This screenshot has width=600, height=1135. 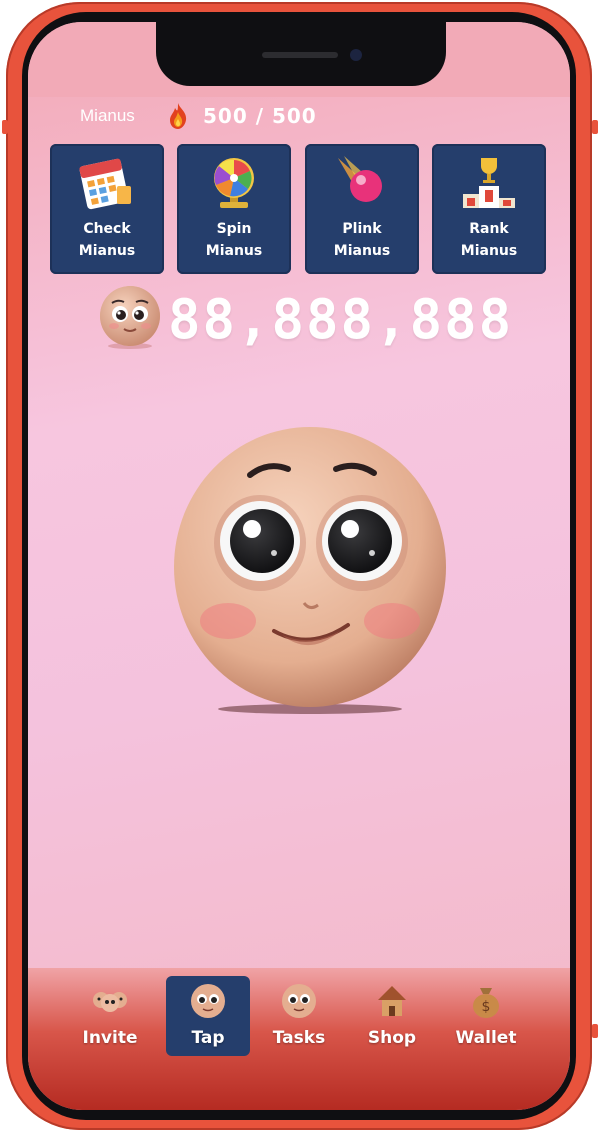 I want to click on nav-label: Wallet, so click(x=486, y=1038).